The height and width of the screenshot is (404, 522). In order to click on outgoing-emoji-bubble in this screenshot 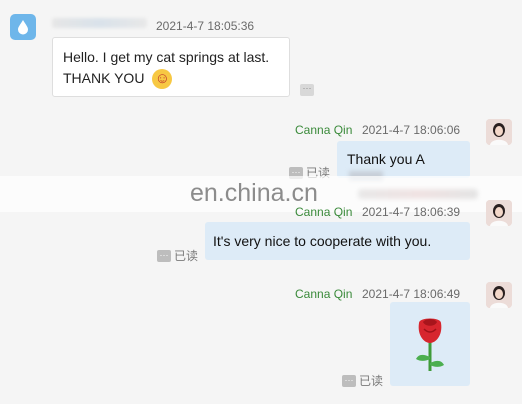, I will do `click(430, 344)`.